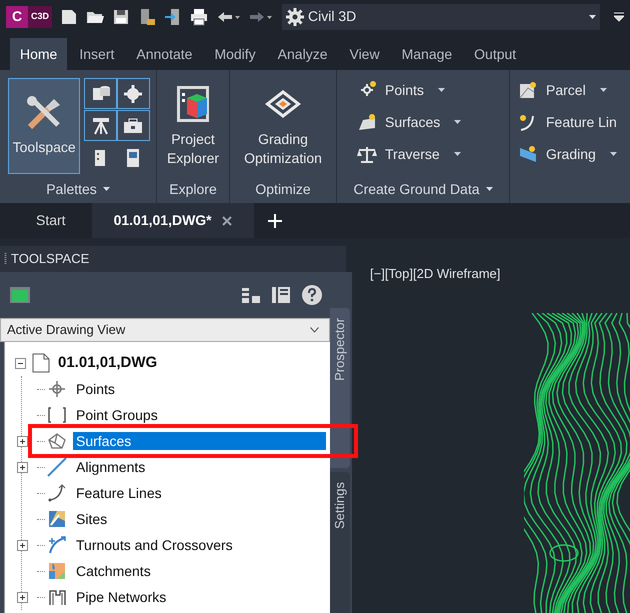 The width and height of the screenshot is (630, 613). I want to click on view-dropdown: Active Drawing View, so click(165, 330).